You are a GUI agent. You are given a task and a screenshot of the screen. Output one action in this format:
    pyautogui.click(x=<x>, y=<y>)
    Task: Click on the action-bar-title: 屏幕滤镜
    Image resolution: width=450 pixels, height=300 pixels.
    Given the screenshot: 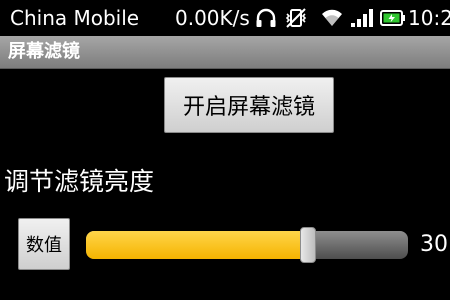 What is the action you would take?
    pyautogui.click(x=44, y=51)
    